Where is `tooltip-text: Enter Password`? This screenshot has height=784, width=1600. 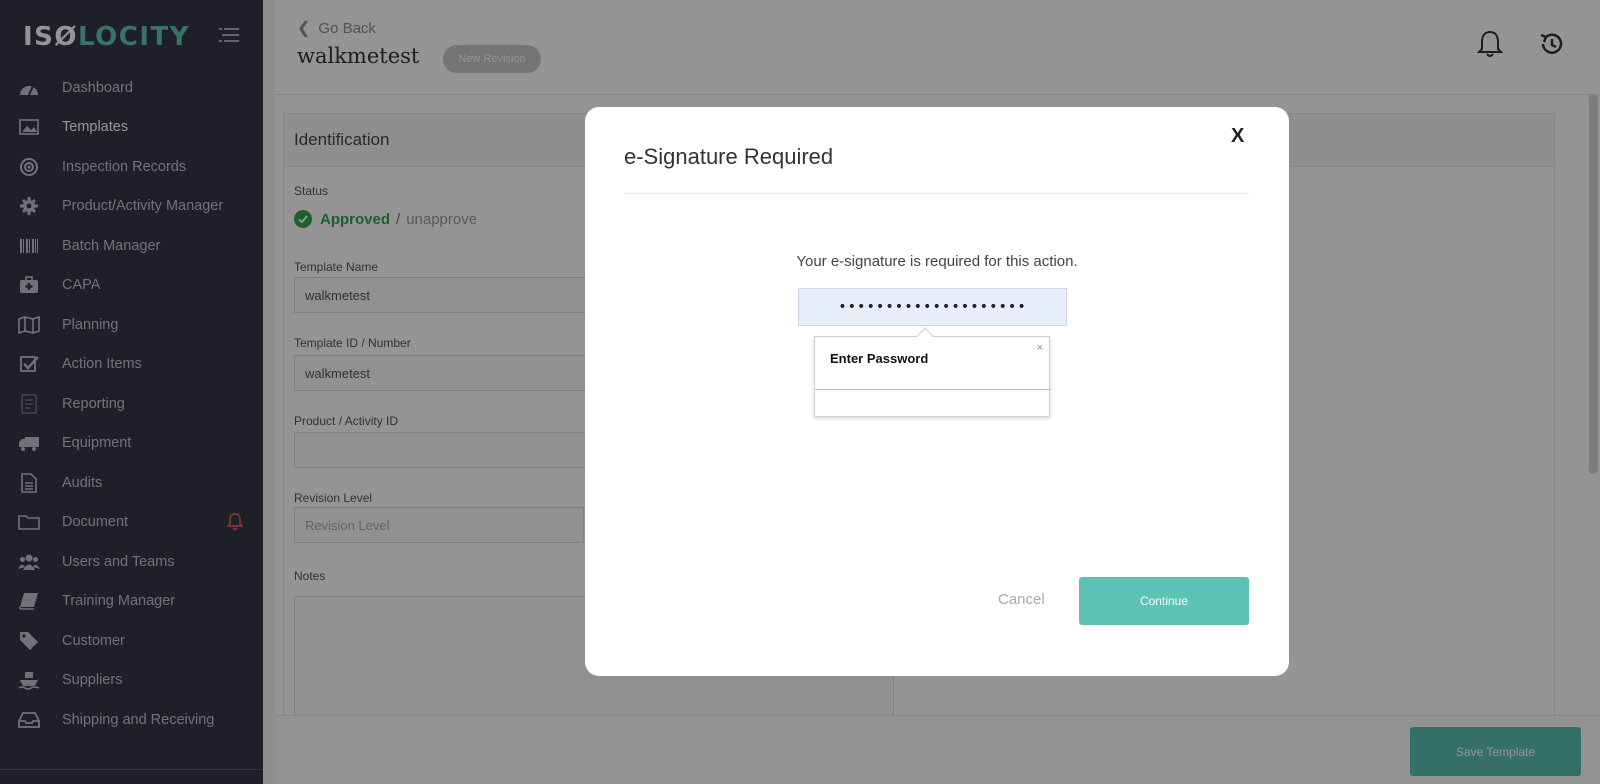
tooltip-text: Enter Password is located at coordinates (879, 358).